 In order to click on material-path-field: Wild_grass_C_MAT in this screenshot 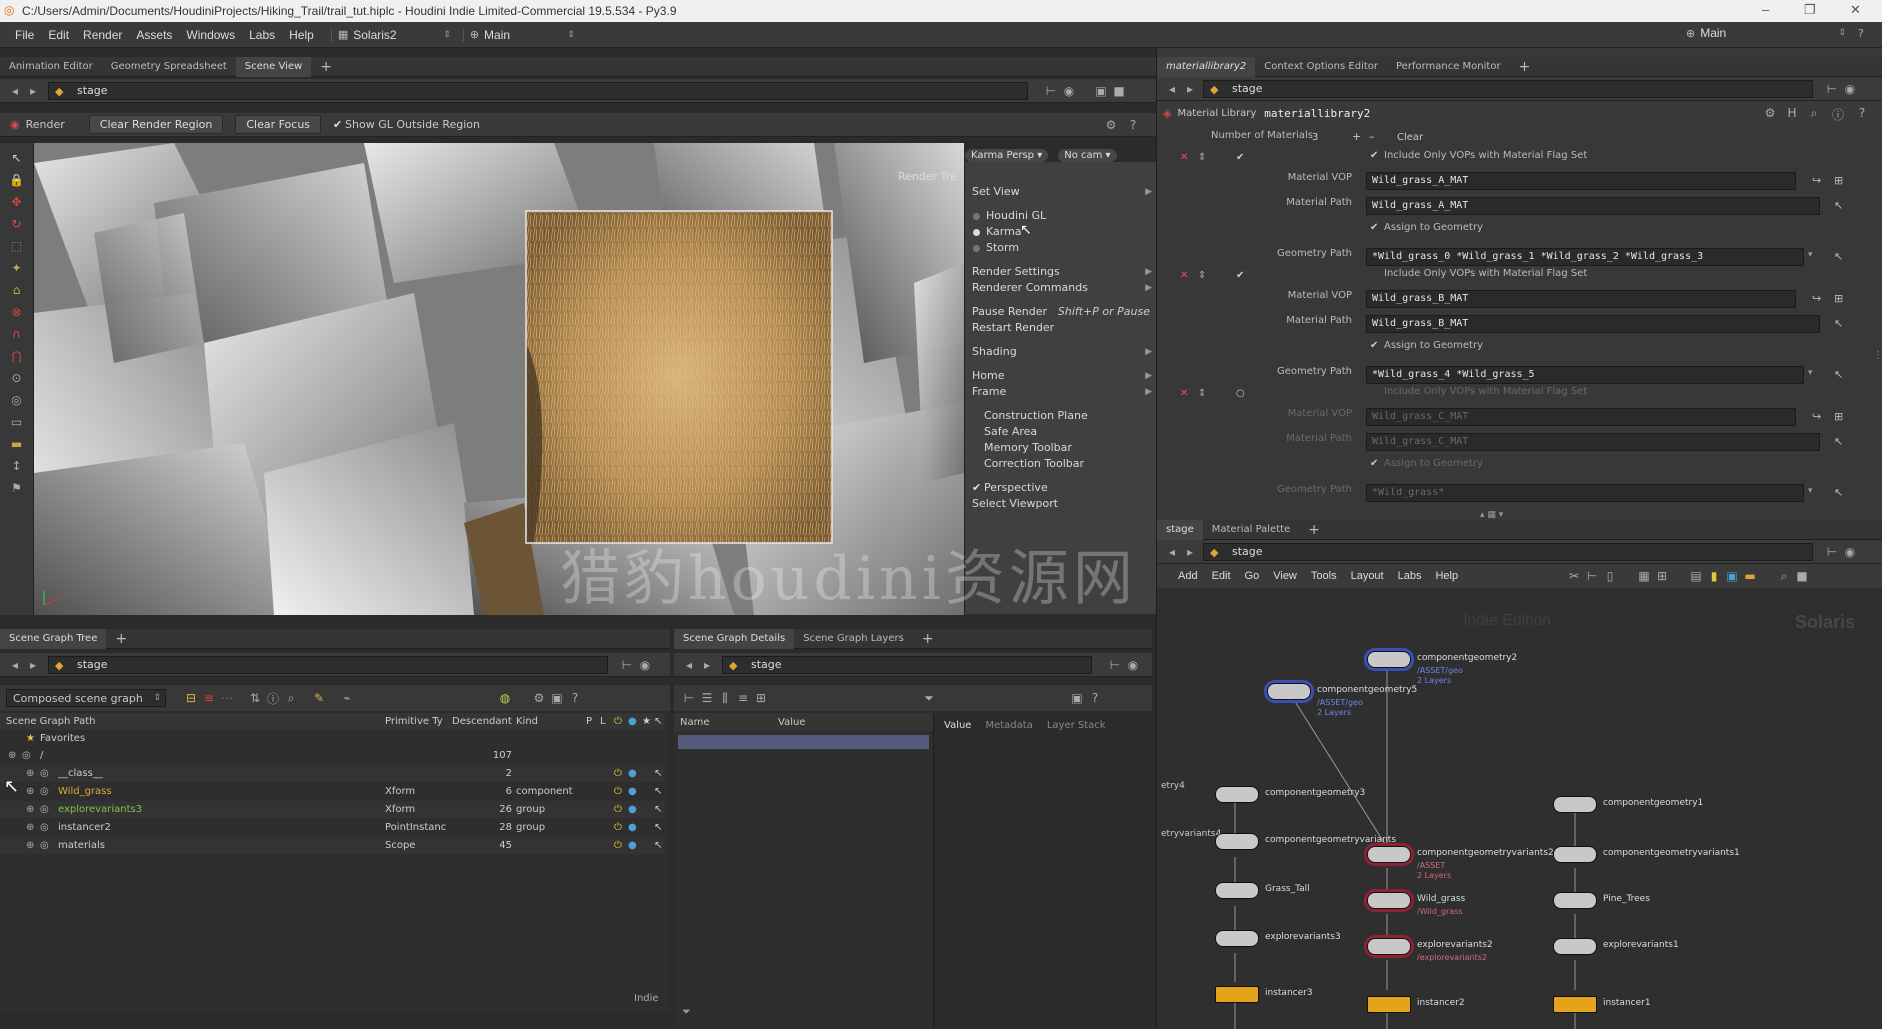, I will do `click(1593, 442)`.